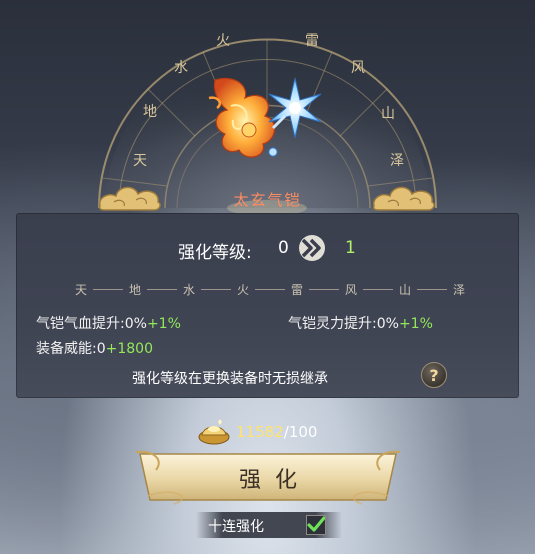 The width and height of the screenshot is (535, 554). Describe the element at coordinates (189, 289) in the screenshot. I see `tier-char: 水` at that location.